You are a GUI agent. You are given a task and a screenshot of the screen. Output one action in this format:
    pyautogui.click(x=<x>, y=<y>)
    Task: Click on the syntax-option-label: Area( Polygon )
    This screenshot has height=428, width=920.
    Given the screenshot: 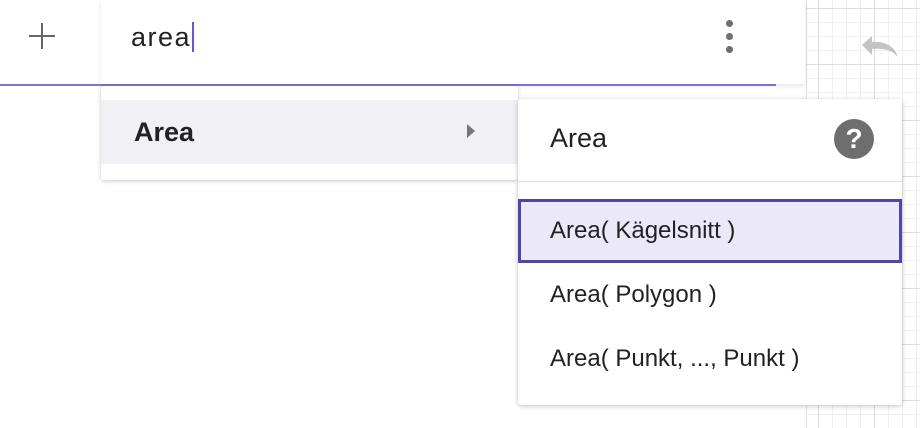 What is the action you would take?
    pyautogui.click(x=633, y=294)
    